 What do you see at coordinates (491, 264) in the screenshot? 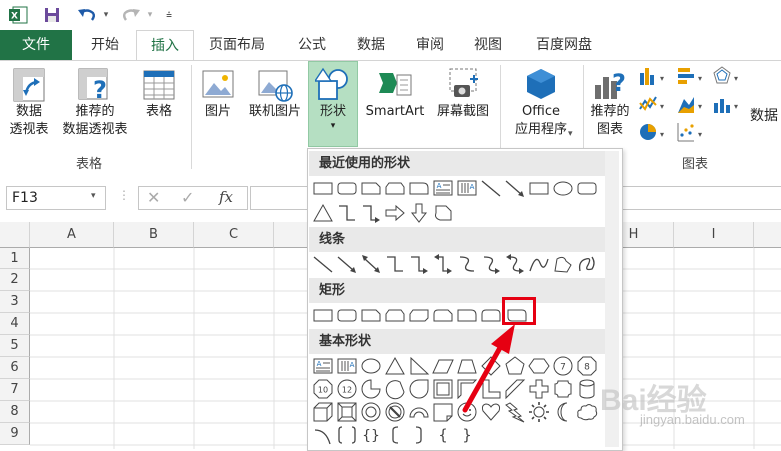
I see `shape-curved-arrow-connector` at bounding box center [491, 264].